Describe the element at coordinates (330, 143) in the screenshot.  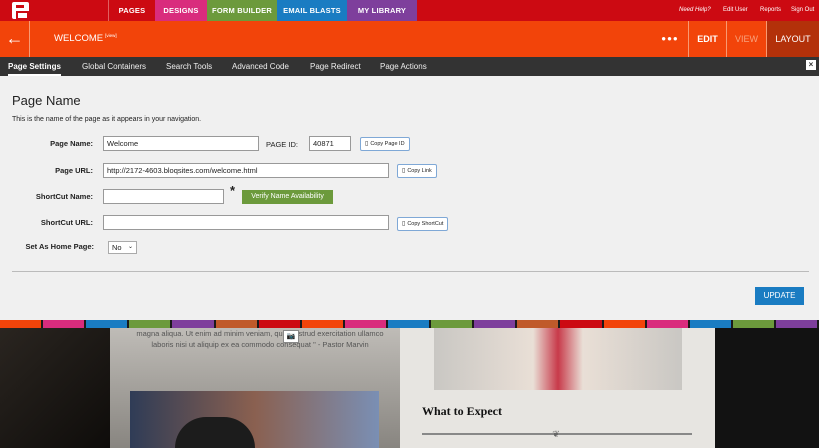
I see `page-id-field: 40871` at that location.